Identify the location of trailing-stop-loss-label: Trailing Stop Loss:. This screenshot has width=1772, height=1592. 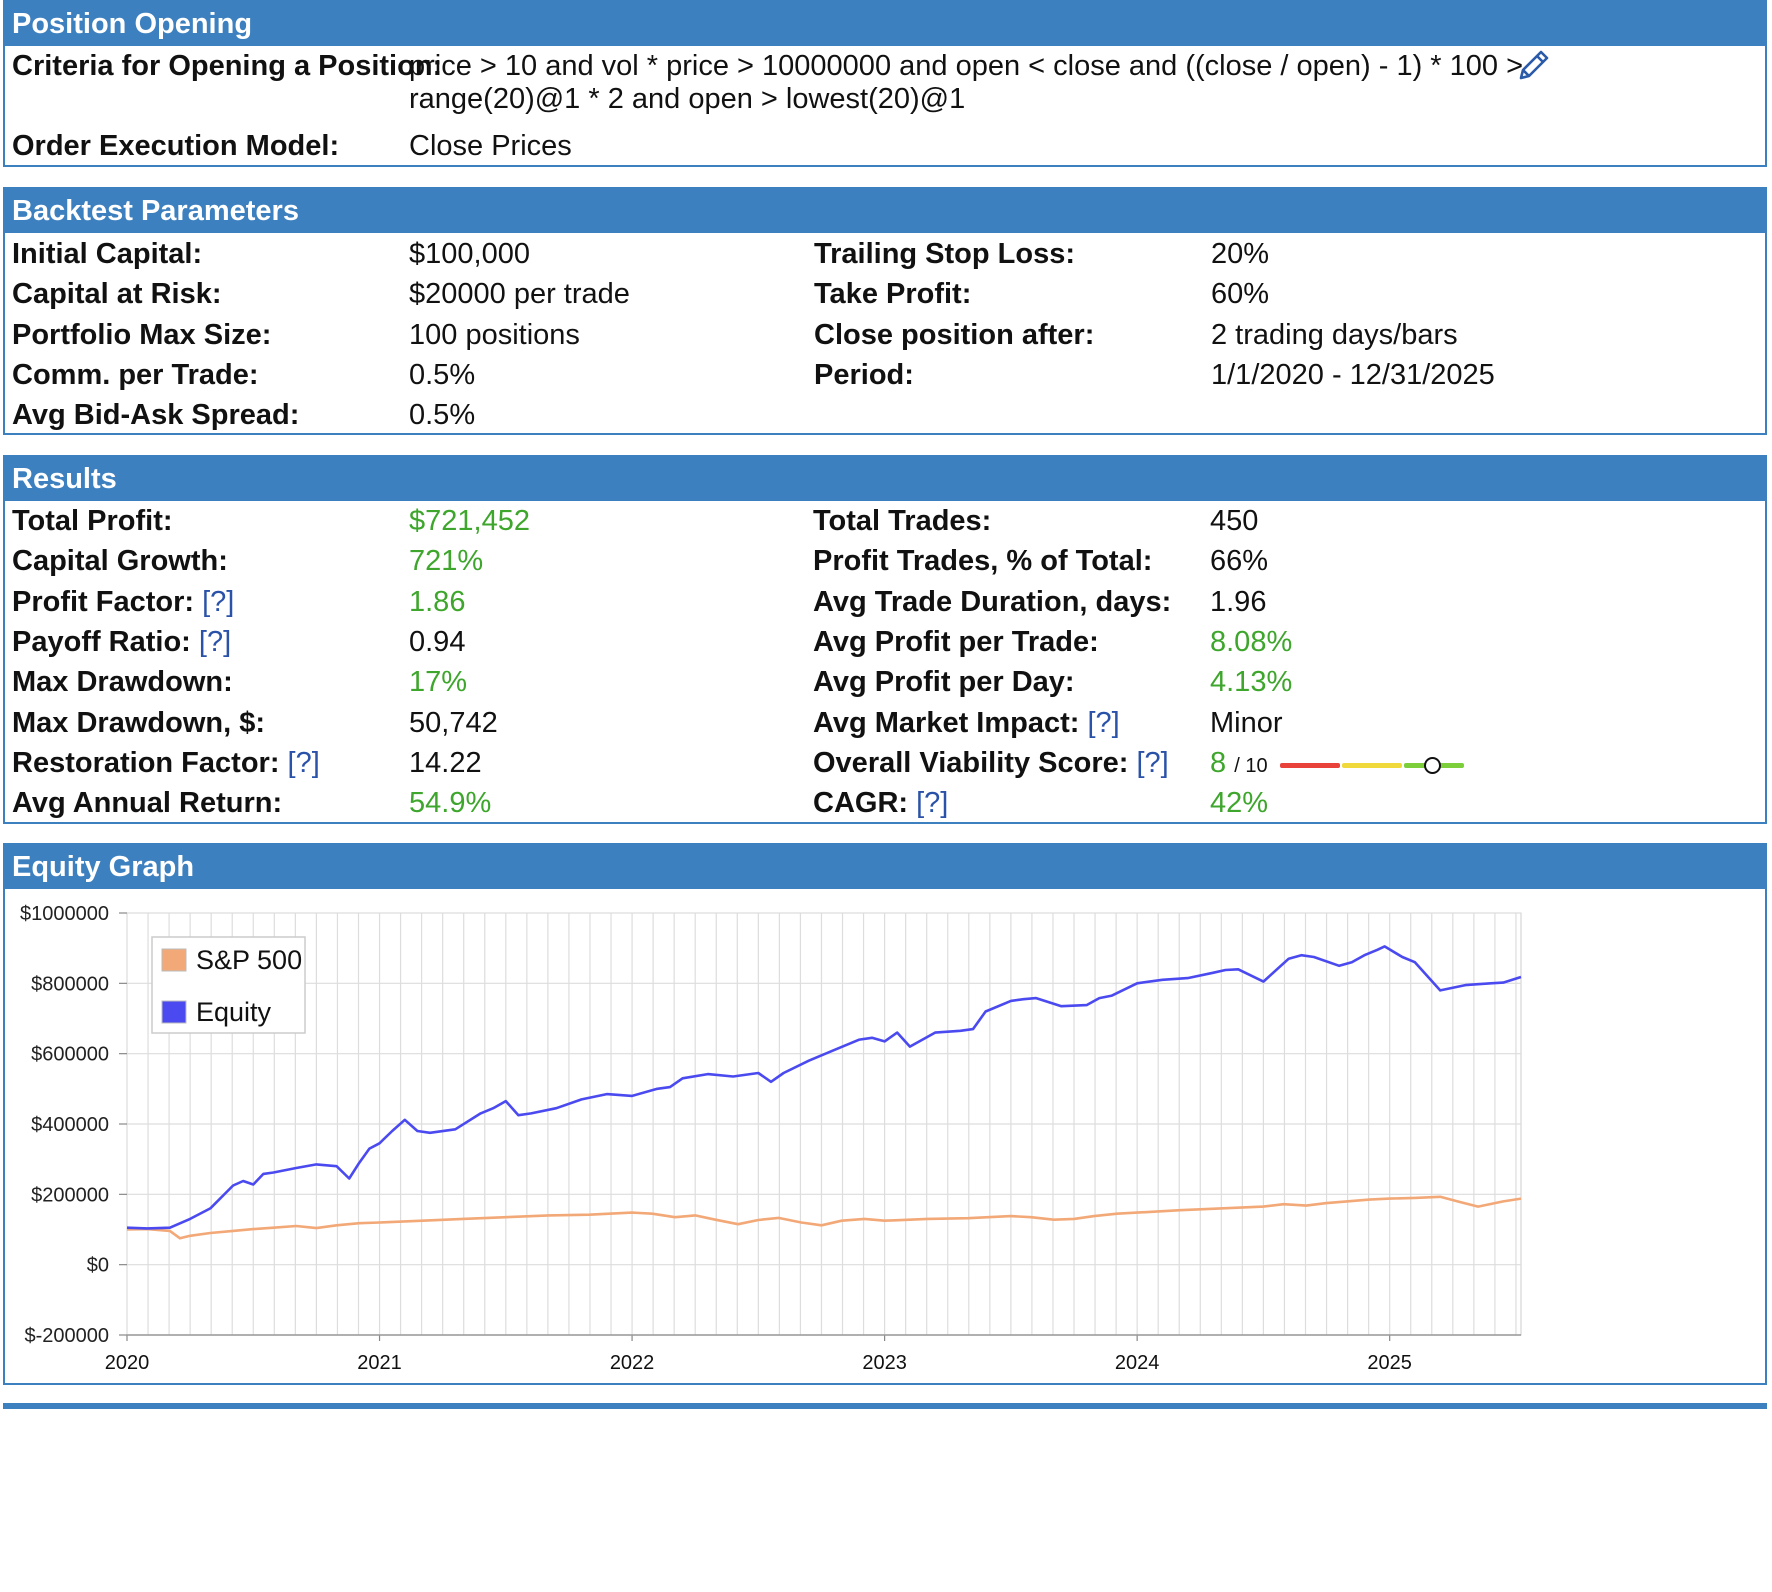
(944, 254).